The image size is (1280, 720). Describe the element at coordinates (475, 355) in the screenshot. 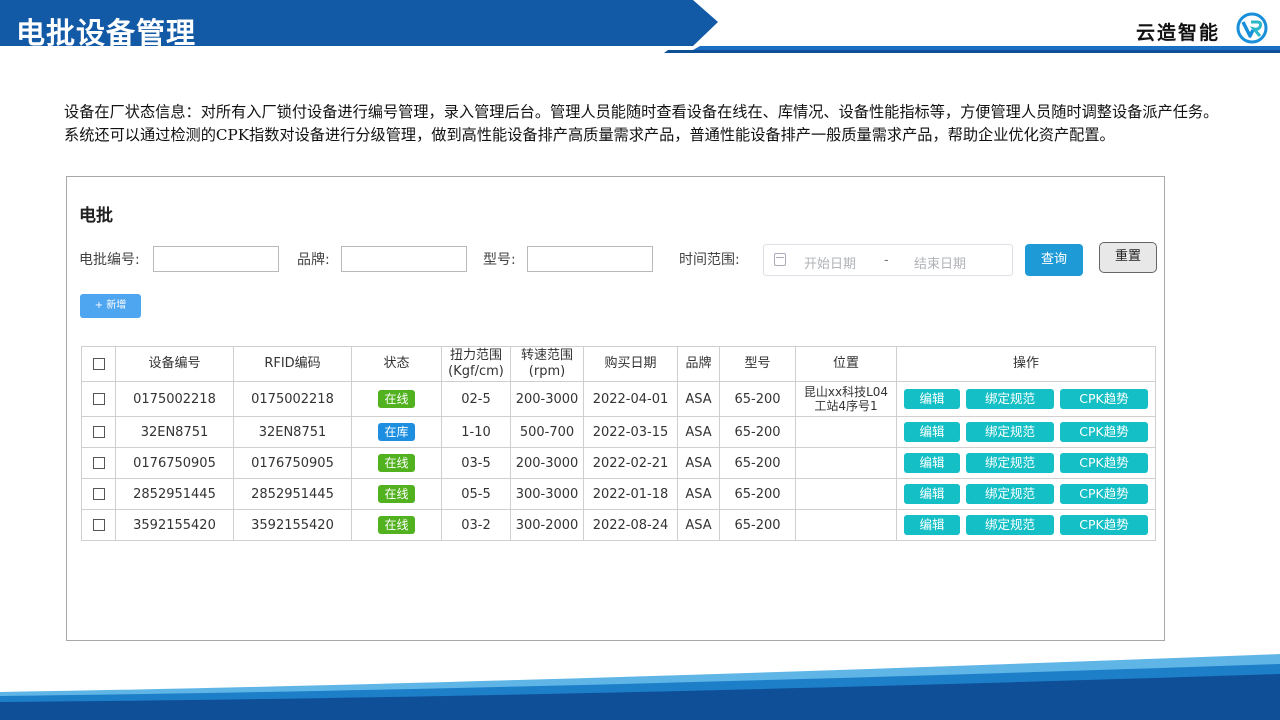

I see `col-torque-label: 扭力范围` at that location.